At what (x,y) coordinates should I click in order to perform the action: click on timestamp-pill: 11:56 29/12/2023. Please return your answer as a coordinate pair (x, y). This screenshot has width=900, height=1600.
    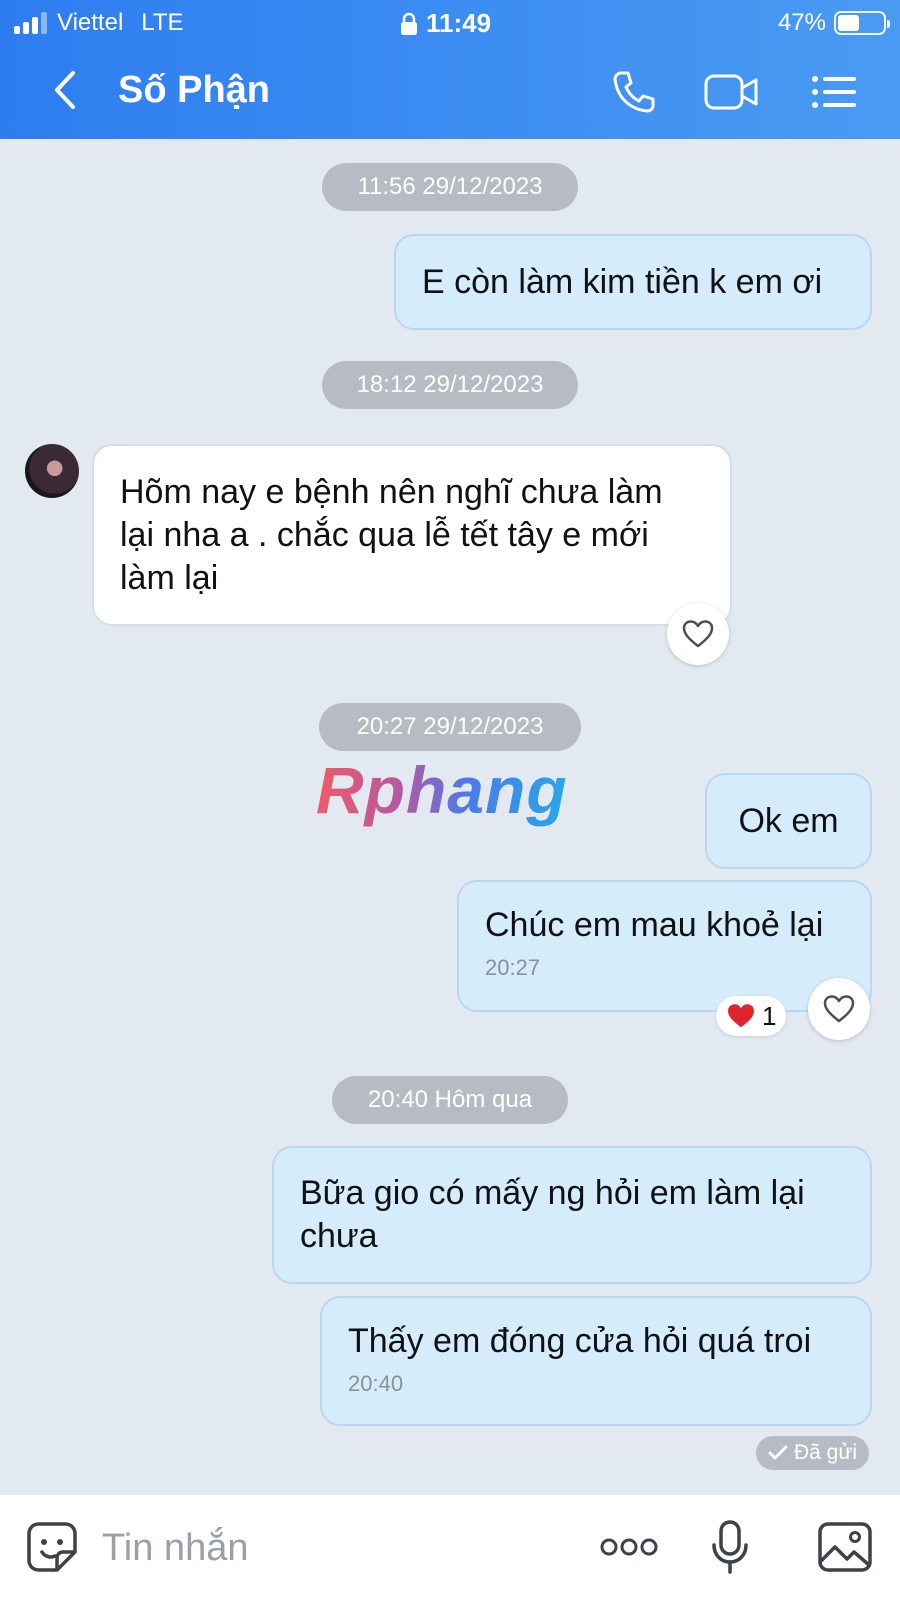
    Looking at the image, I should click on (450, 187).